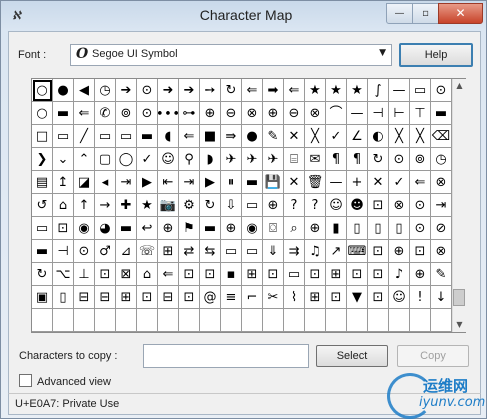  Describe the element at coordinates (147, 228) in the screenshot. I see `character-cell: ↩` at that location.